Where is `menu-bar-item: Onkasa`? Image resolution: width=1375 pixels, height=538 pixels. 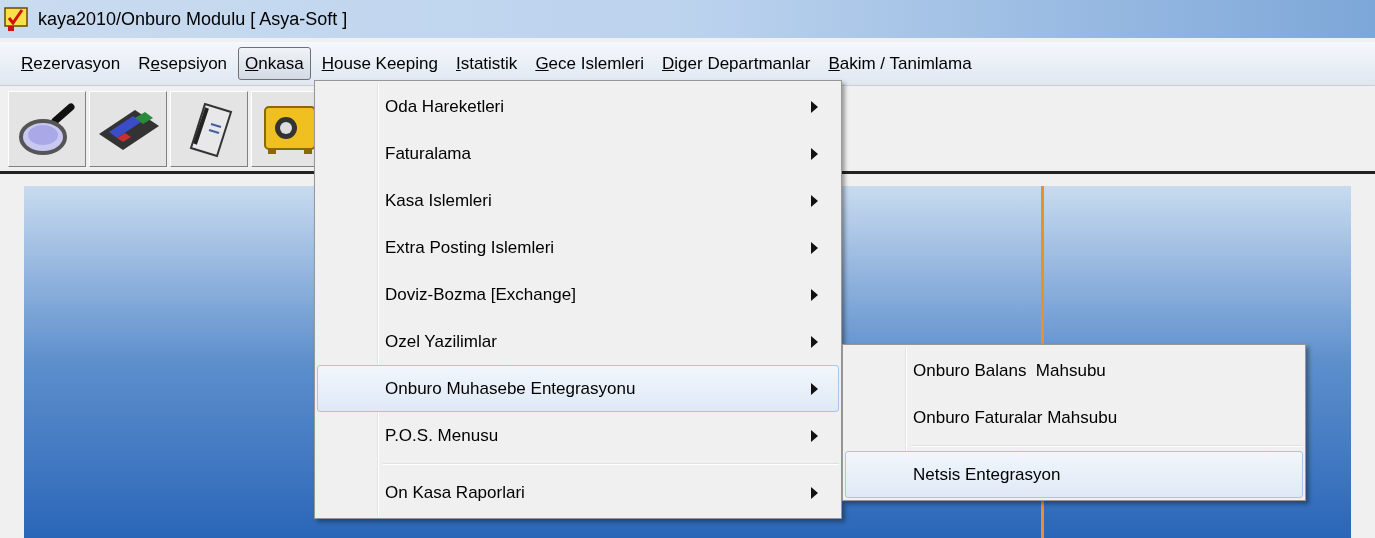
menu-bar-item: Onkasa is located at coordinates (274, 63).